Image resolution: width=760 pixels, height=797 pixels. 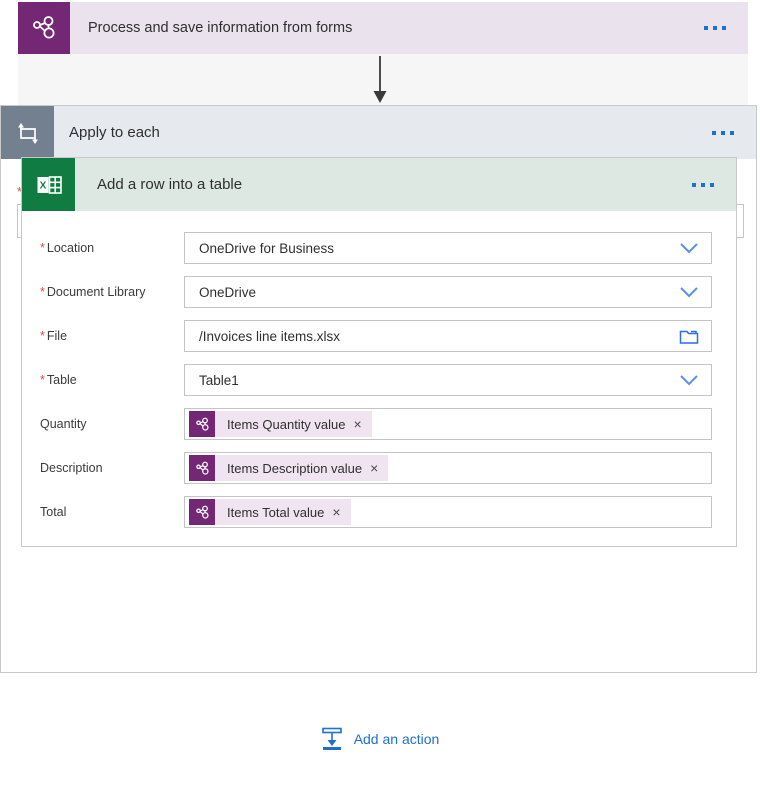 I want to click on action-header: X Add a row into a table, so click(x=379, y=184).